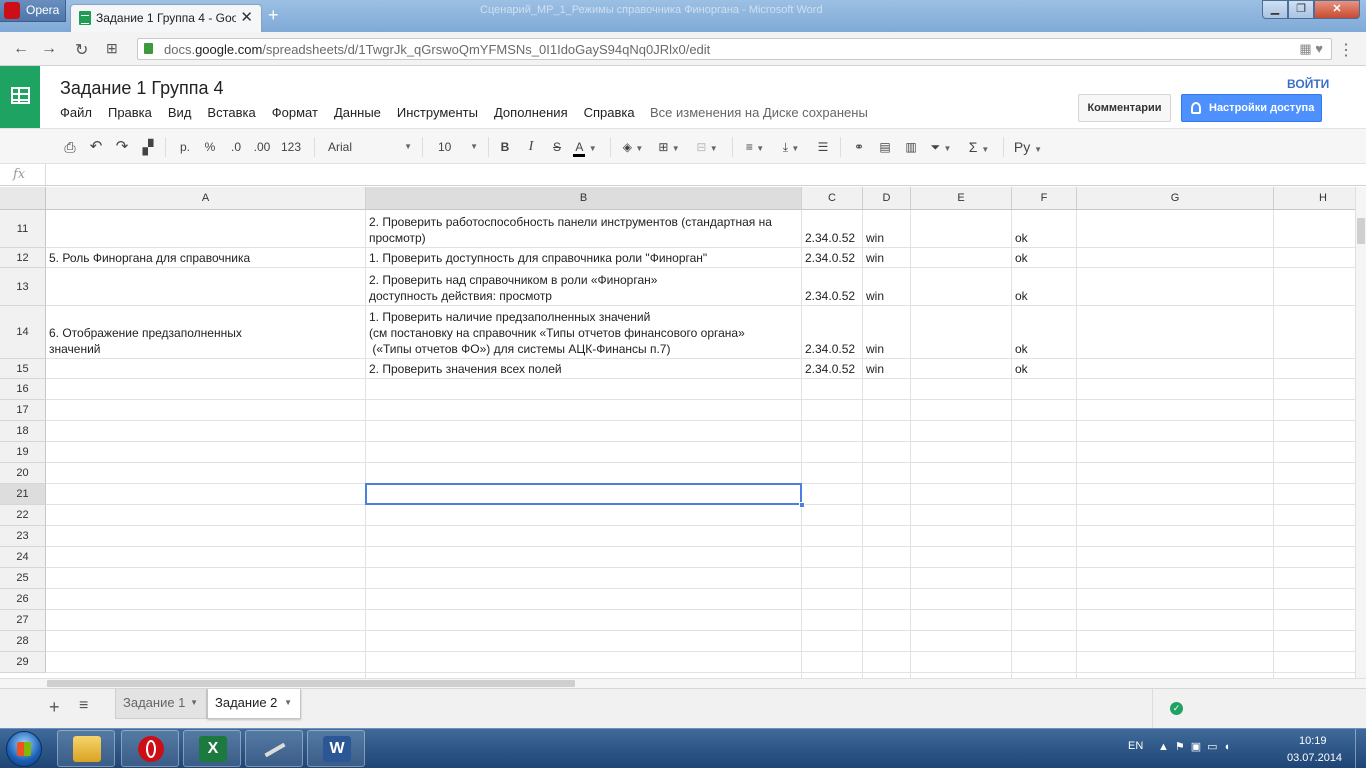 Image resolution: width=1366 pixels, height=768 pixels. I want to click on menu-tools: Инструменты, so click(437, 112).